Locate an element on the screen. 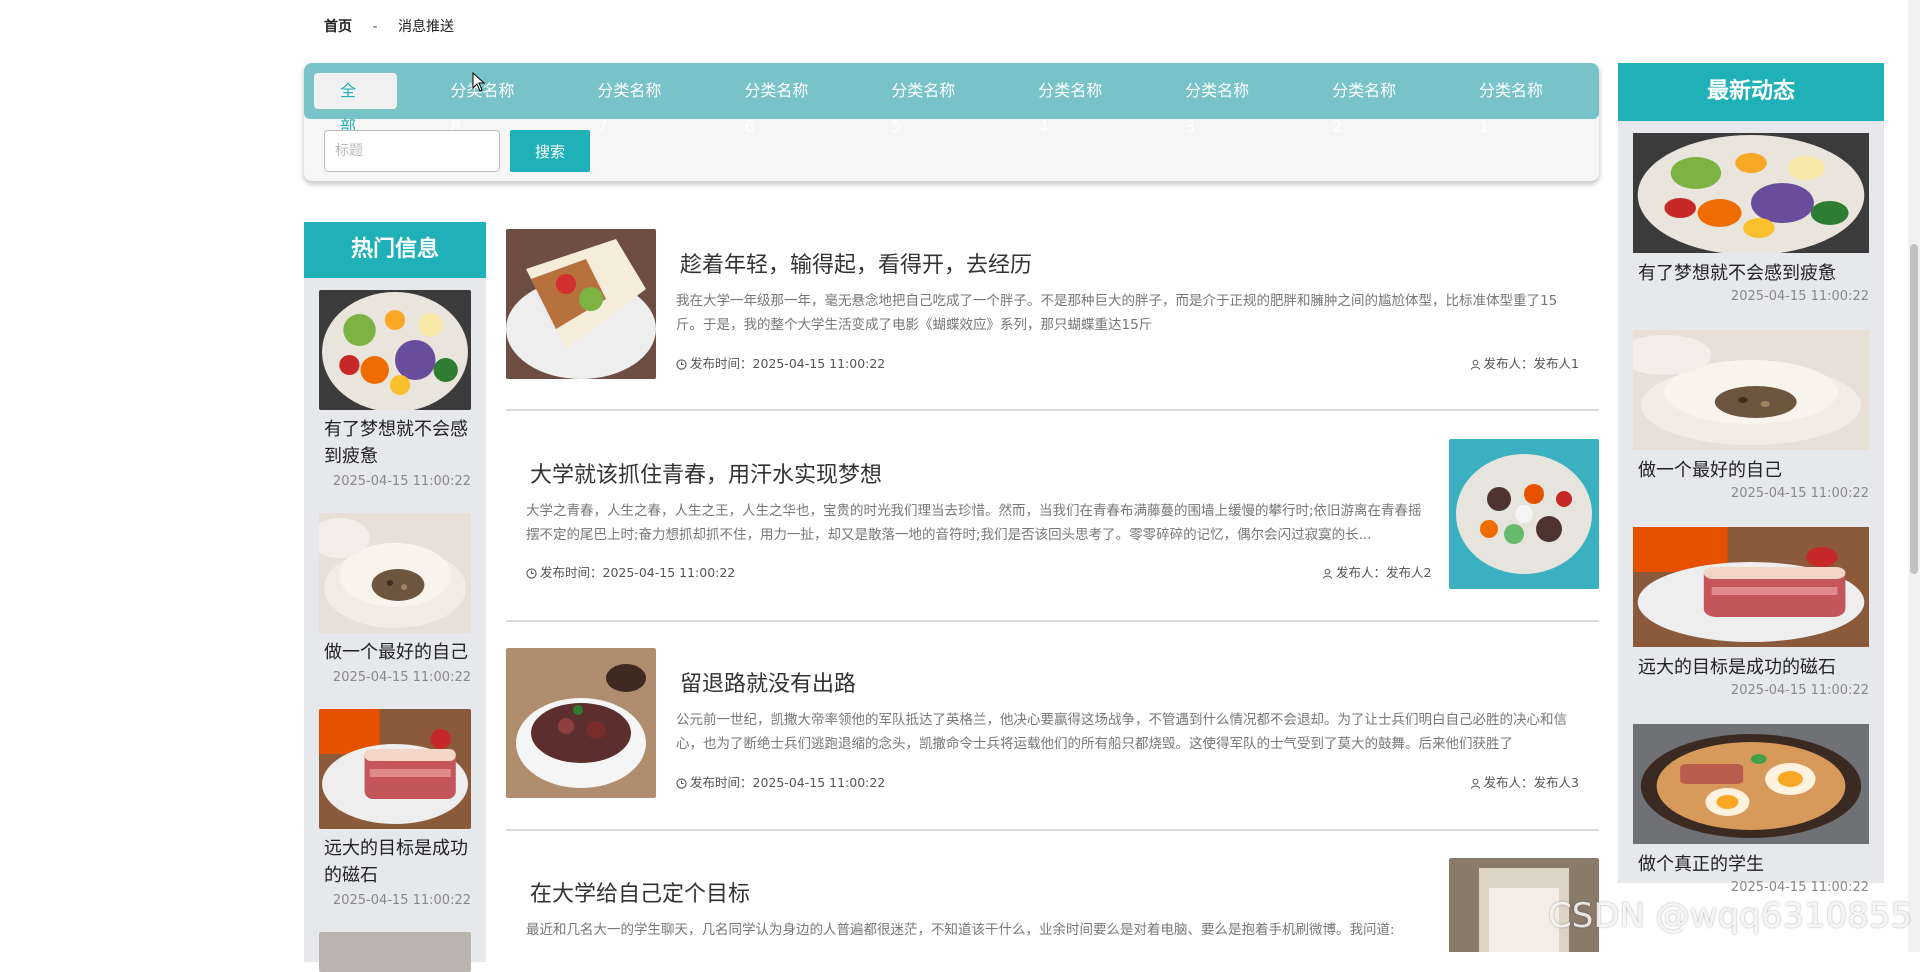 This screenshot has width=1920, height=972. news-item: 有了梦想就不会感到疲惫 2025-04-15 11:00:22 is located at coordinates (1751, 212).